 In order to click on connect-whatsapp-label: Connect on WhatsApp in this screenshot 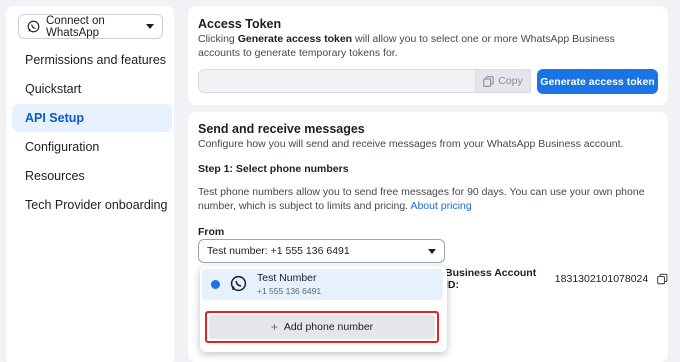, I will do `click(75, 26)`.